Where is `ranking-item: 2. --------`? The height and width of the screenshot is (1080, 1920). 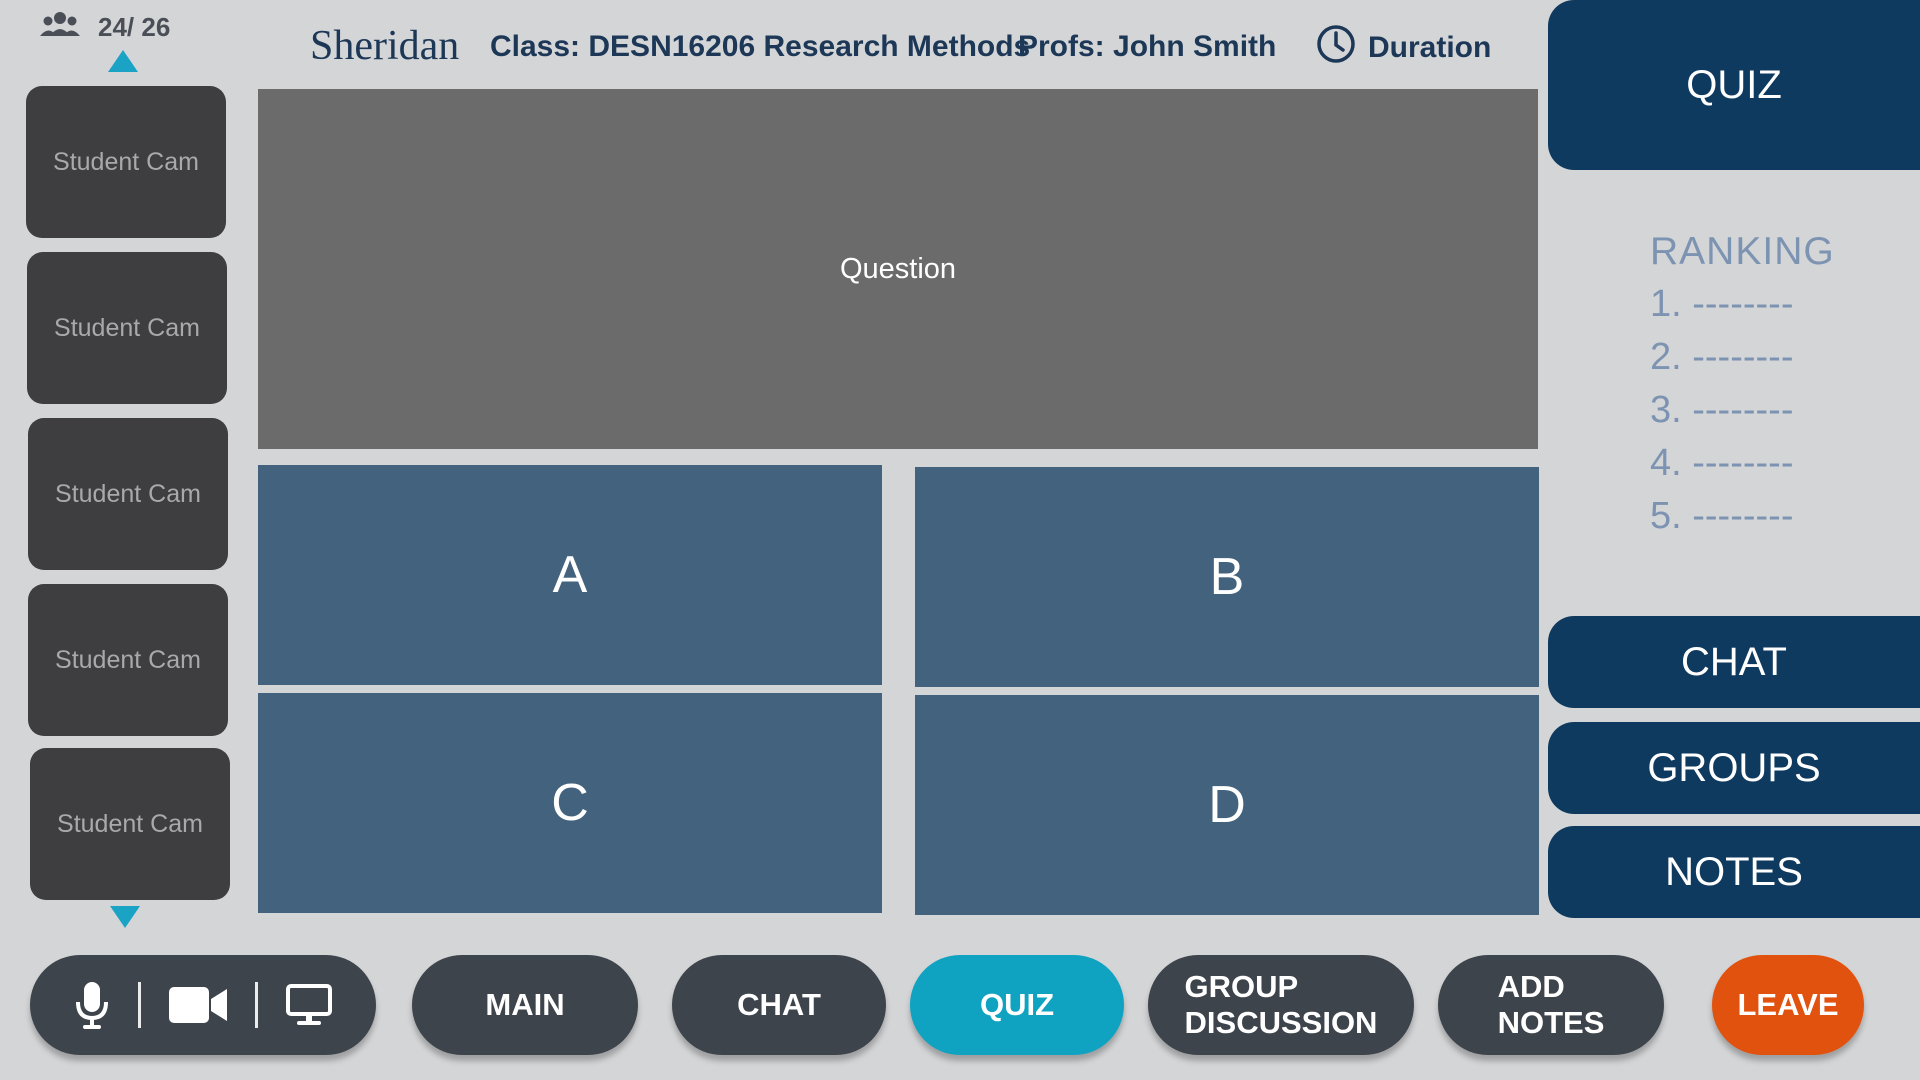 ranking-item: 2. -------- is located at coordinates (1722, 357).